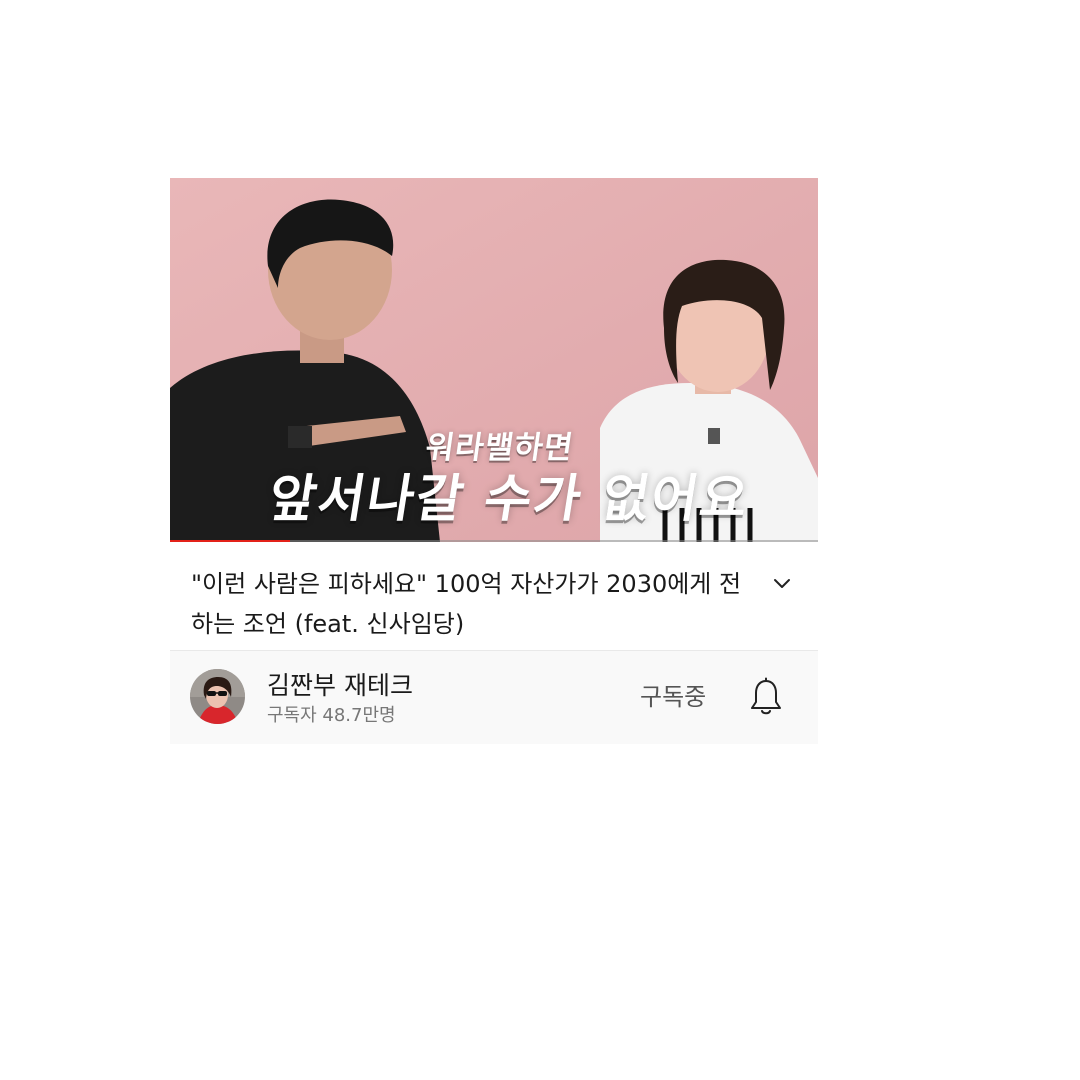  I want to click on avatar-image, so click(217, 696).